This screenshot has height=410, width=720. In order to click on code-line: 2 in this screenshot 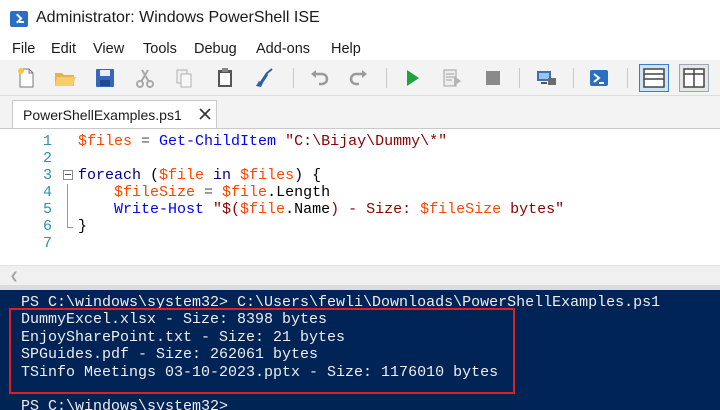, I will do `click(360, 158)`.